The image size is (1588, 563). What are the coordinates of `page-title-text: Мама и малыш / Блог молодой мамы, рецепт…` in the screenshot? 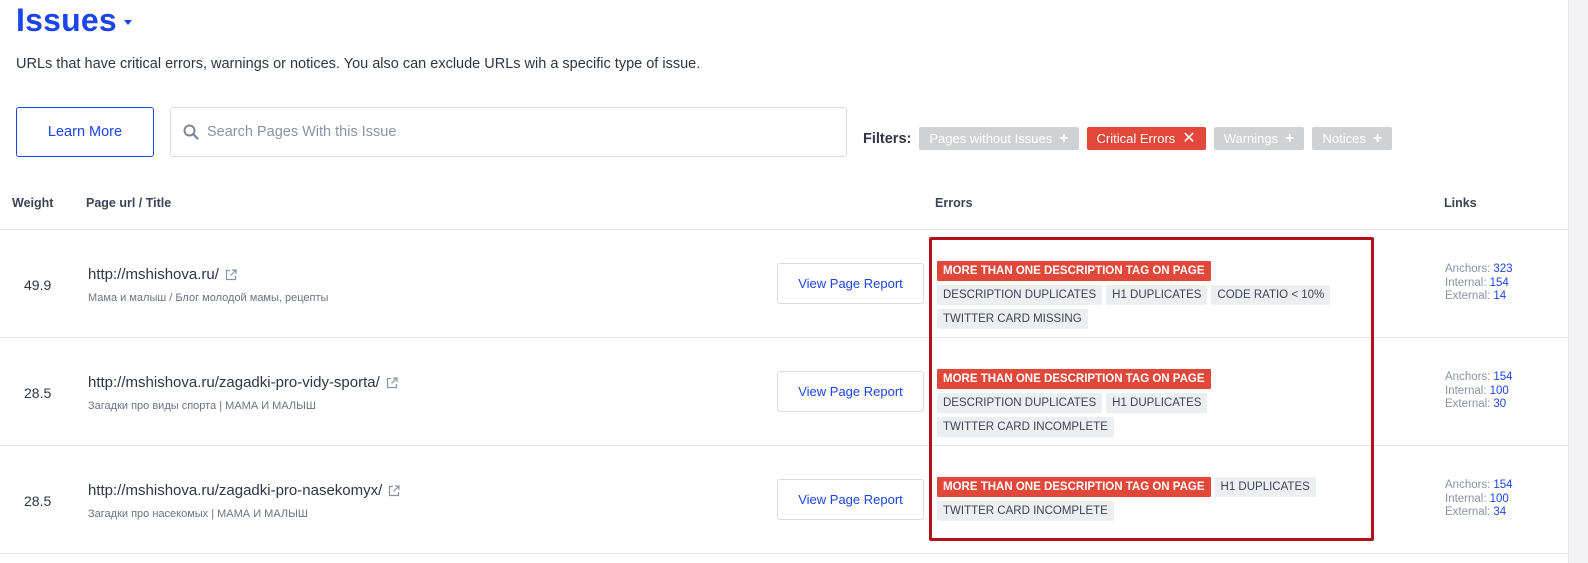 It's located at (208, 298).